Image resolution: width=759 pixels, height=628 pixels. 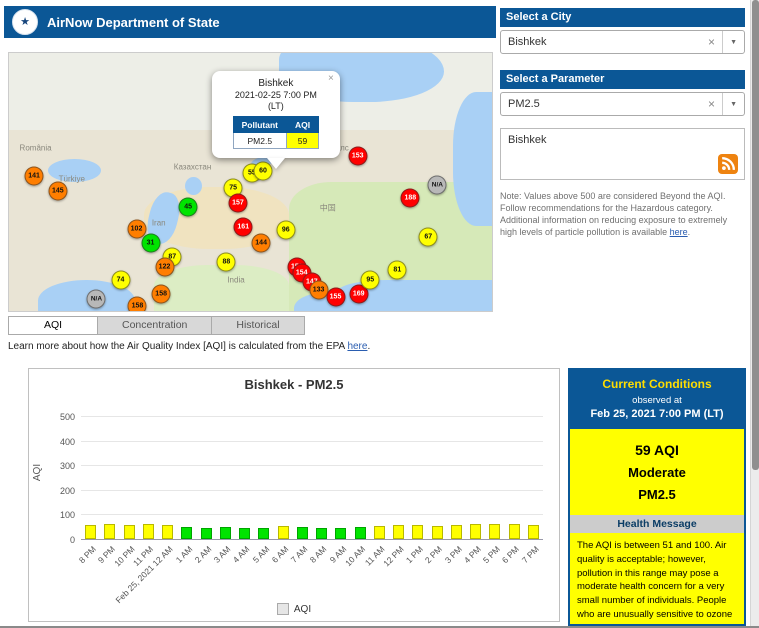 I want to click on parameter-select: PM2.5 × ▼, so click(x=622, y=104).